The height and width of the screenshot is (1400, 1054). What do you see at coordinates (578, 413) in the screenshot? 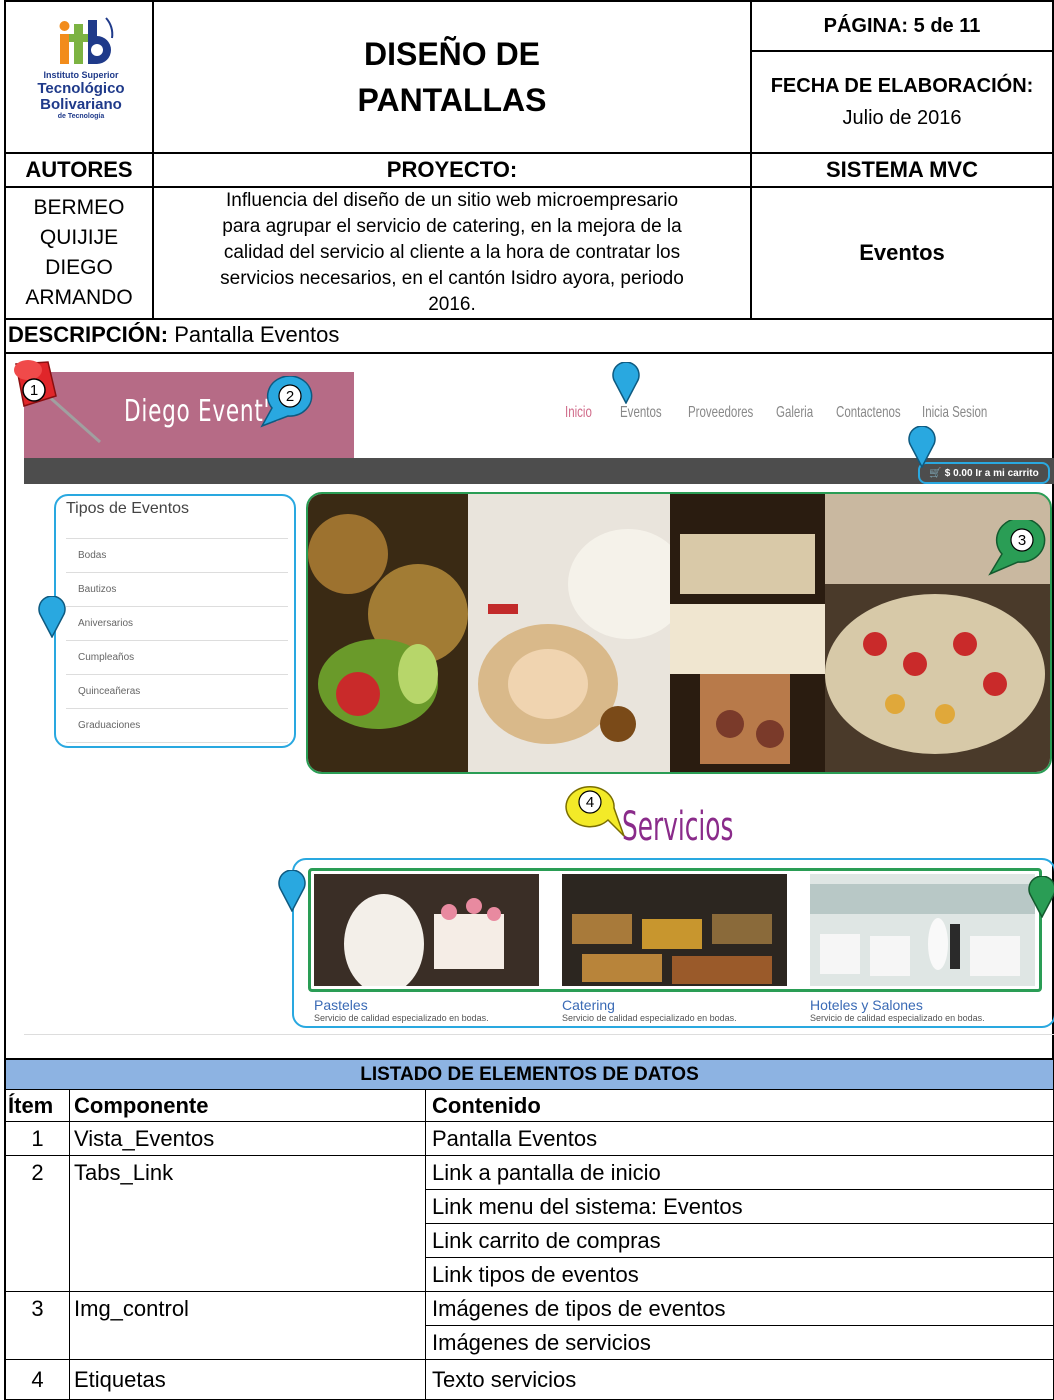
I see `nav-inicio: Inicio` at bounding box center [578, 413].